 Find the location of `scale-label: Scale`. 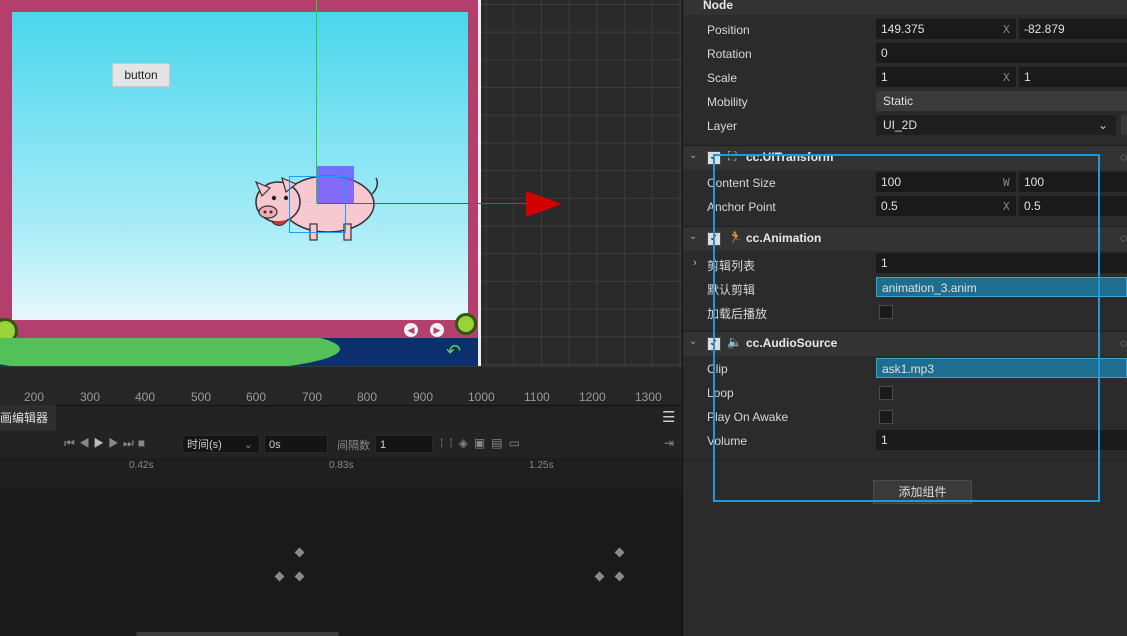

scale-label: Scale is located at coordinates (722, 78).